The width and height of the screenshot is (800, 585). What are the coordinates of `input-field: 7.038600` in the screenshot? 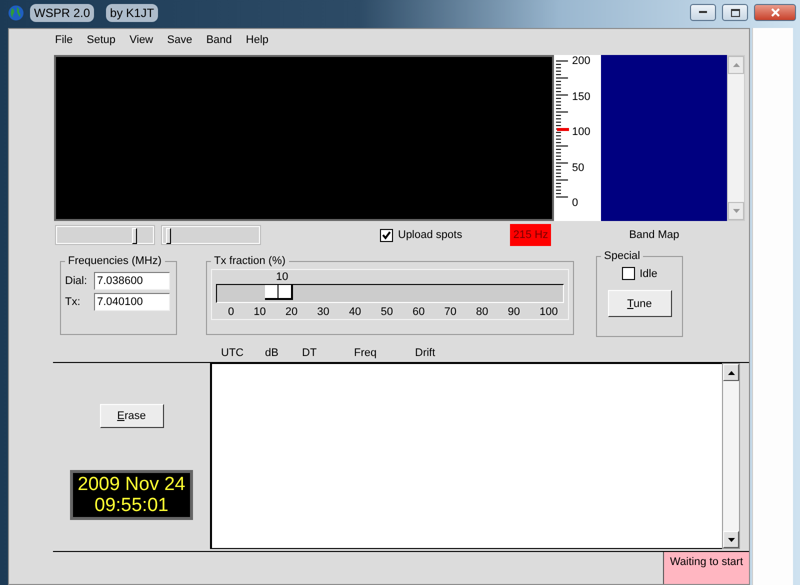 It's located at (132, 281).